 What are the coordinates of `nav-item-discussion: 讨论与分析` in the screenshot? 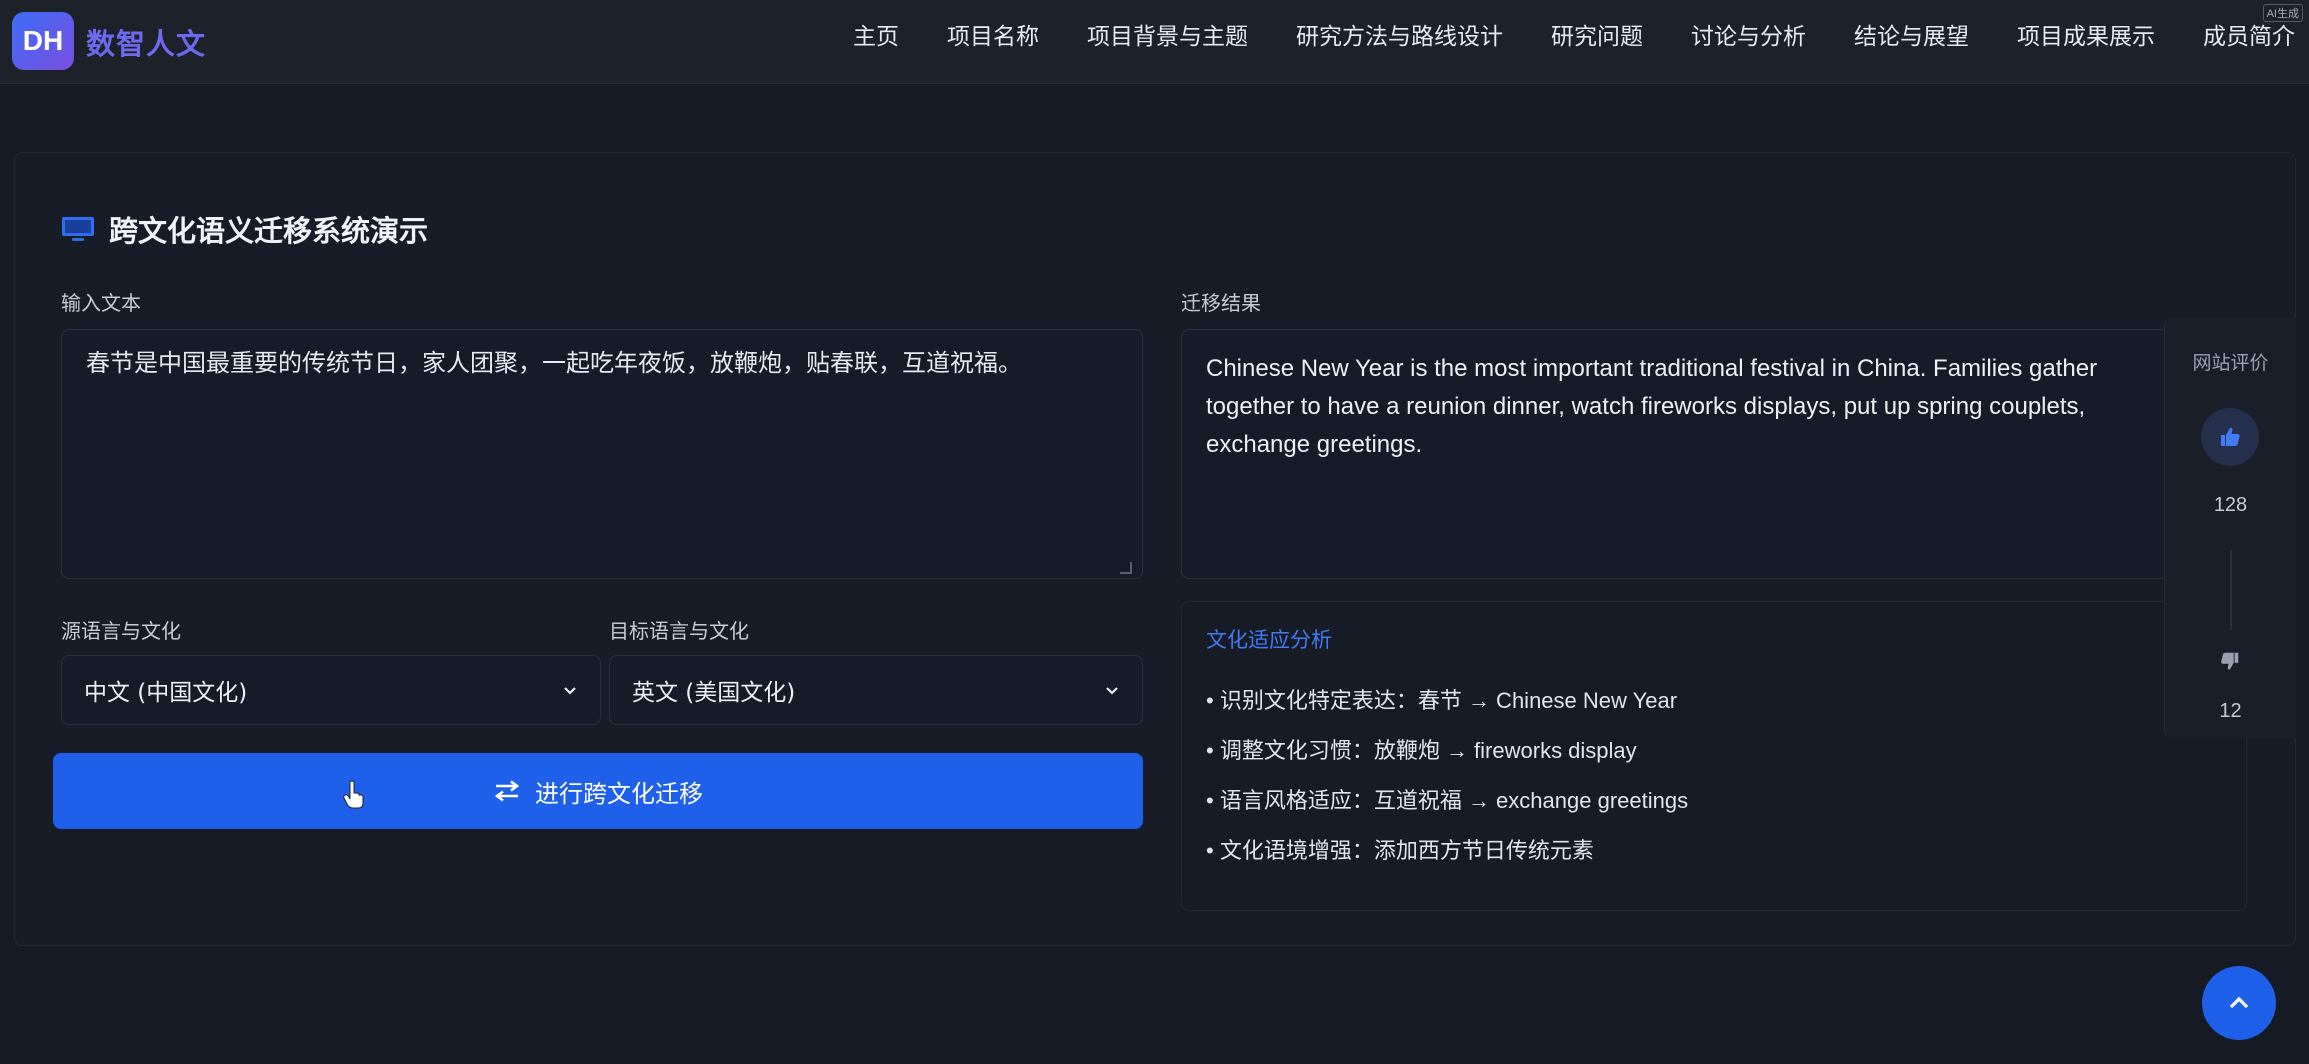 It's located at (1748, 34).